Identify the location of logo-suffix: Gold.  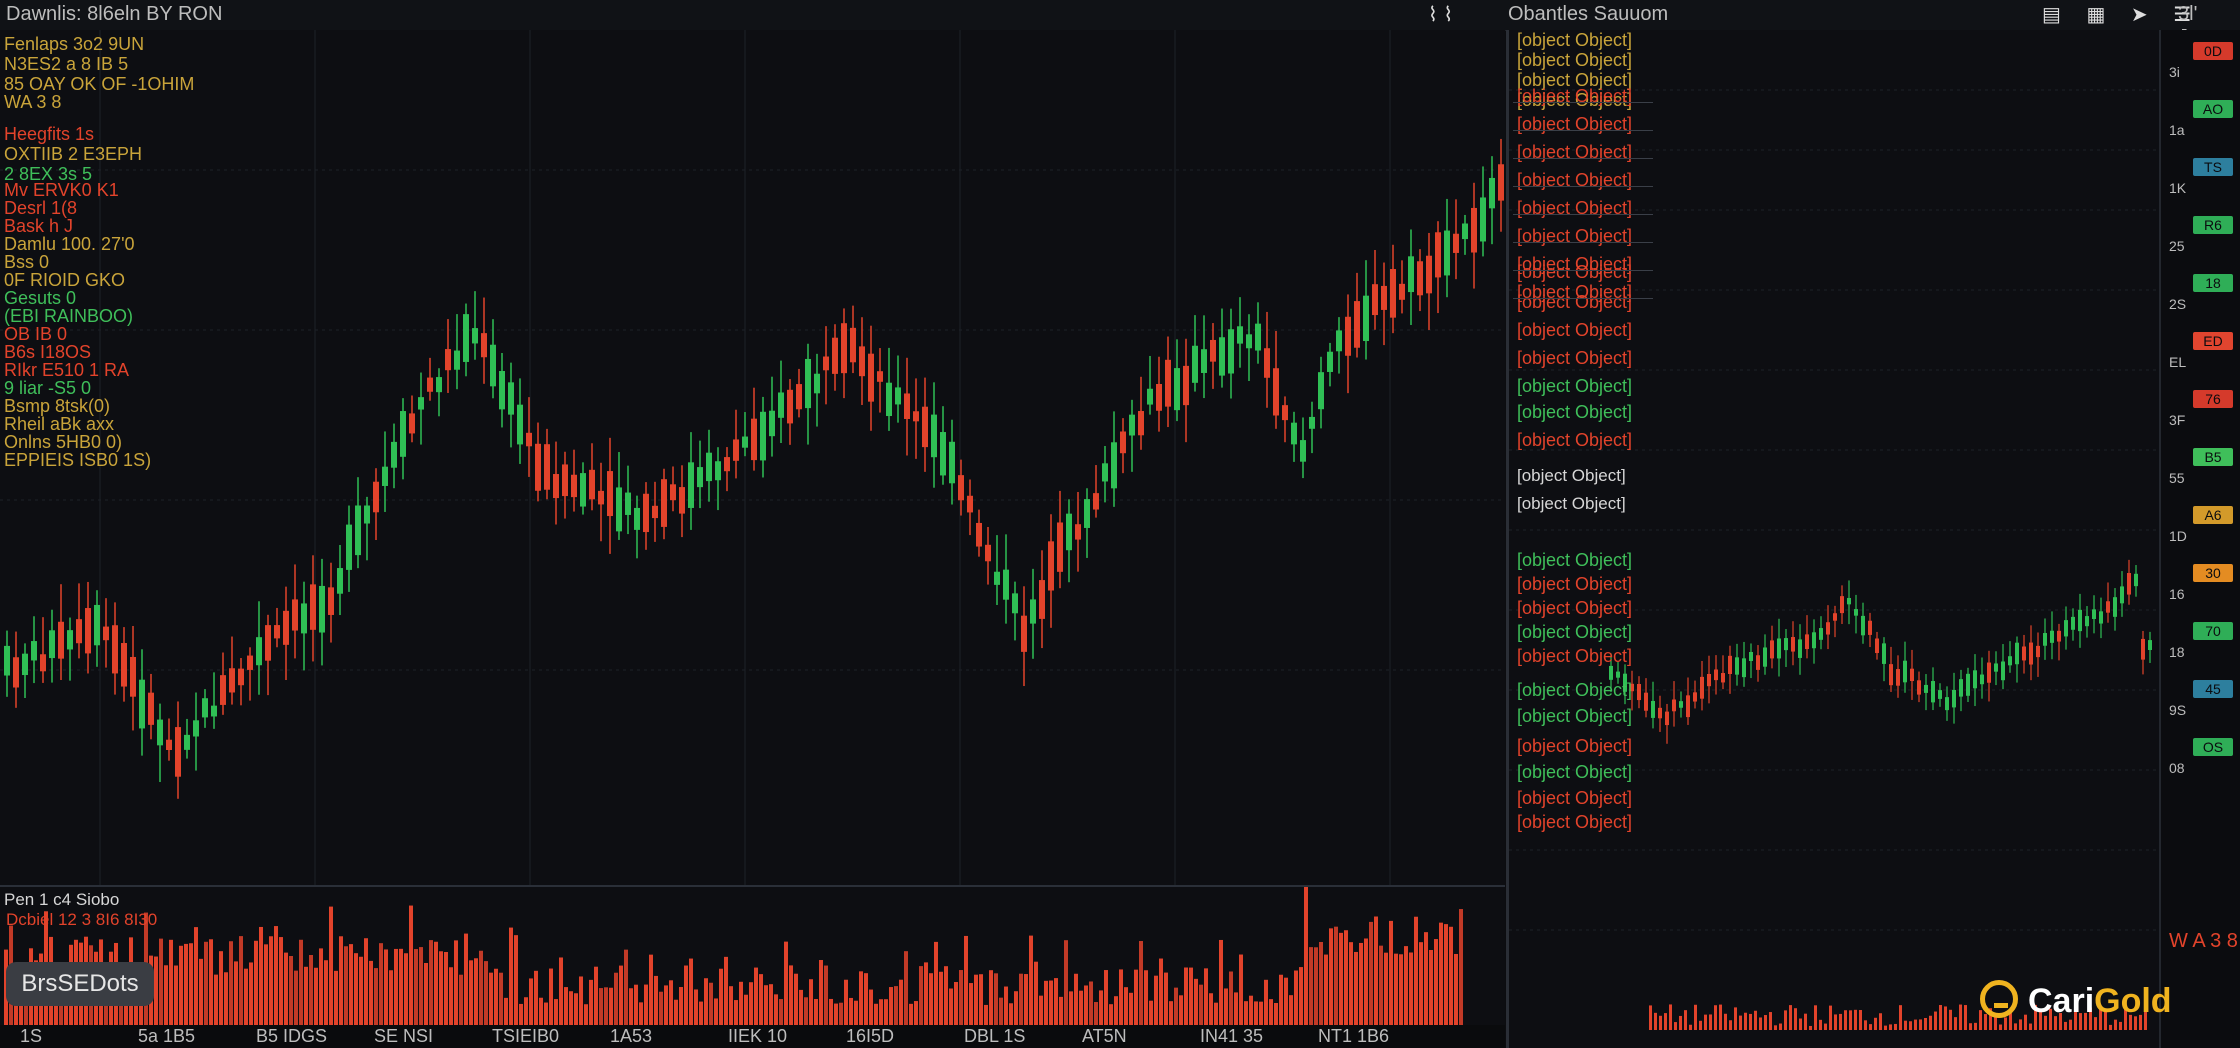
(2133, 1001).